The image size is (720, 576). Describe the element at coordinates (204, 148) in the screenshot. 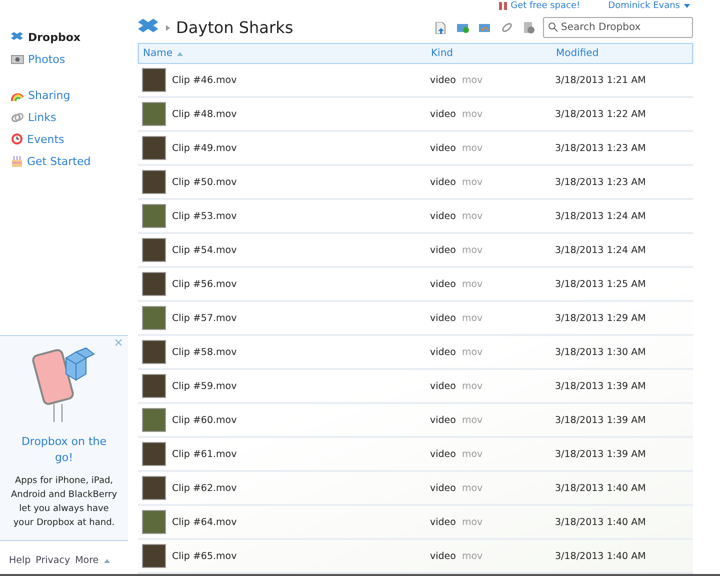

I see `file-name: Clip #49.mov` at that location.